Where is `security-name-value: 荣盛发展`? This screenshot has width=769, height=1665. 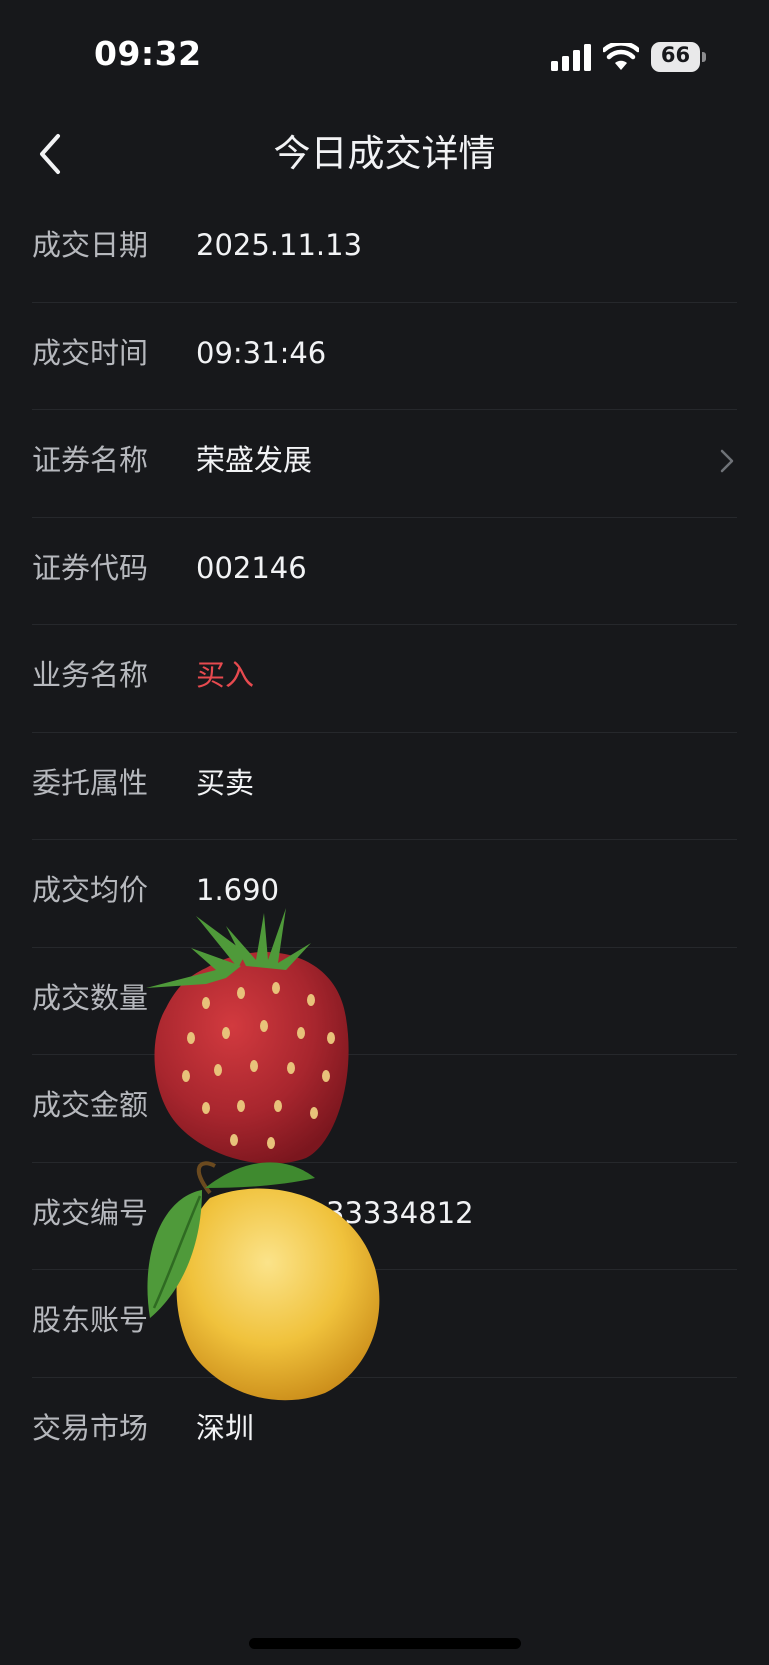 security-name-value: 荣盛发展 is located at coordinates (254, 460).